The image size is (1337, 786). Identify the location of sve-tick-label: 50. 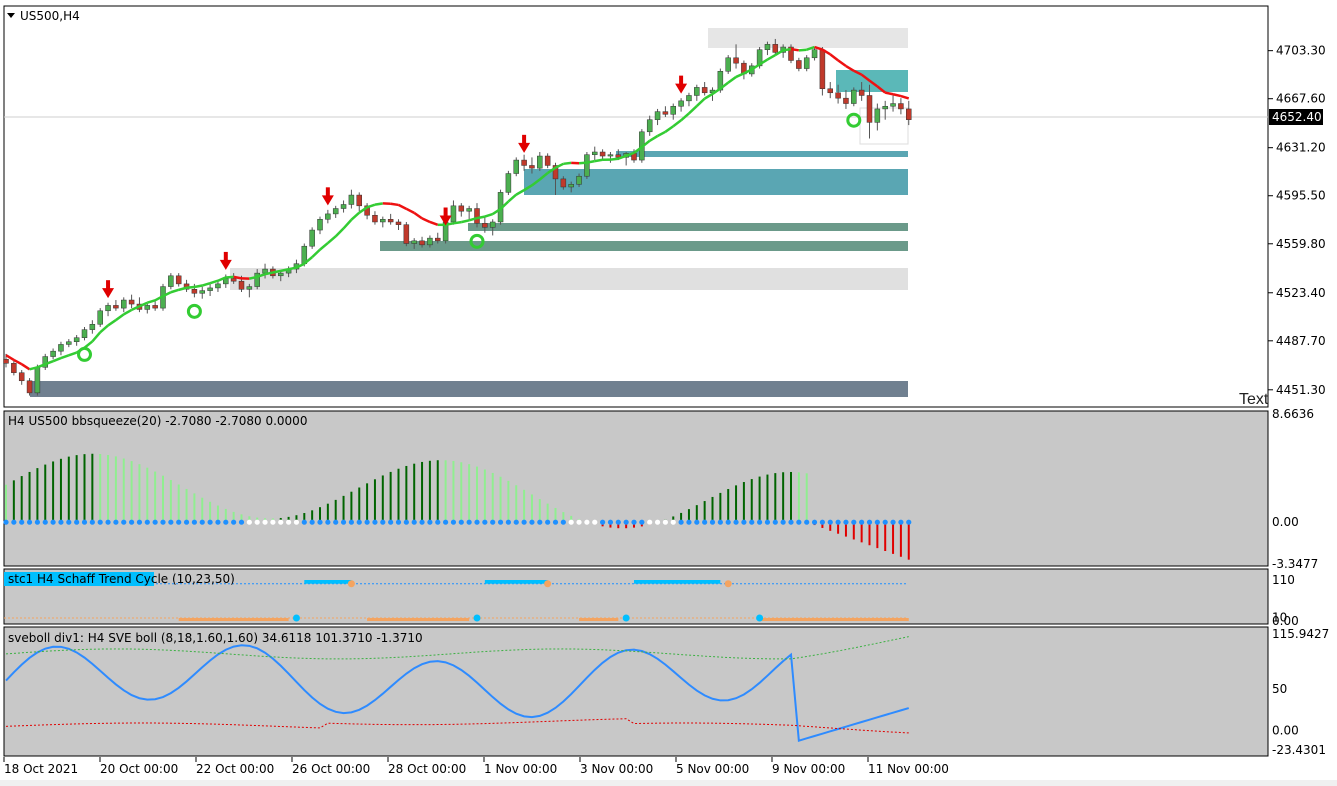
(1279, 689).